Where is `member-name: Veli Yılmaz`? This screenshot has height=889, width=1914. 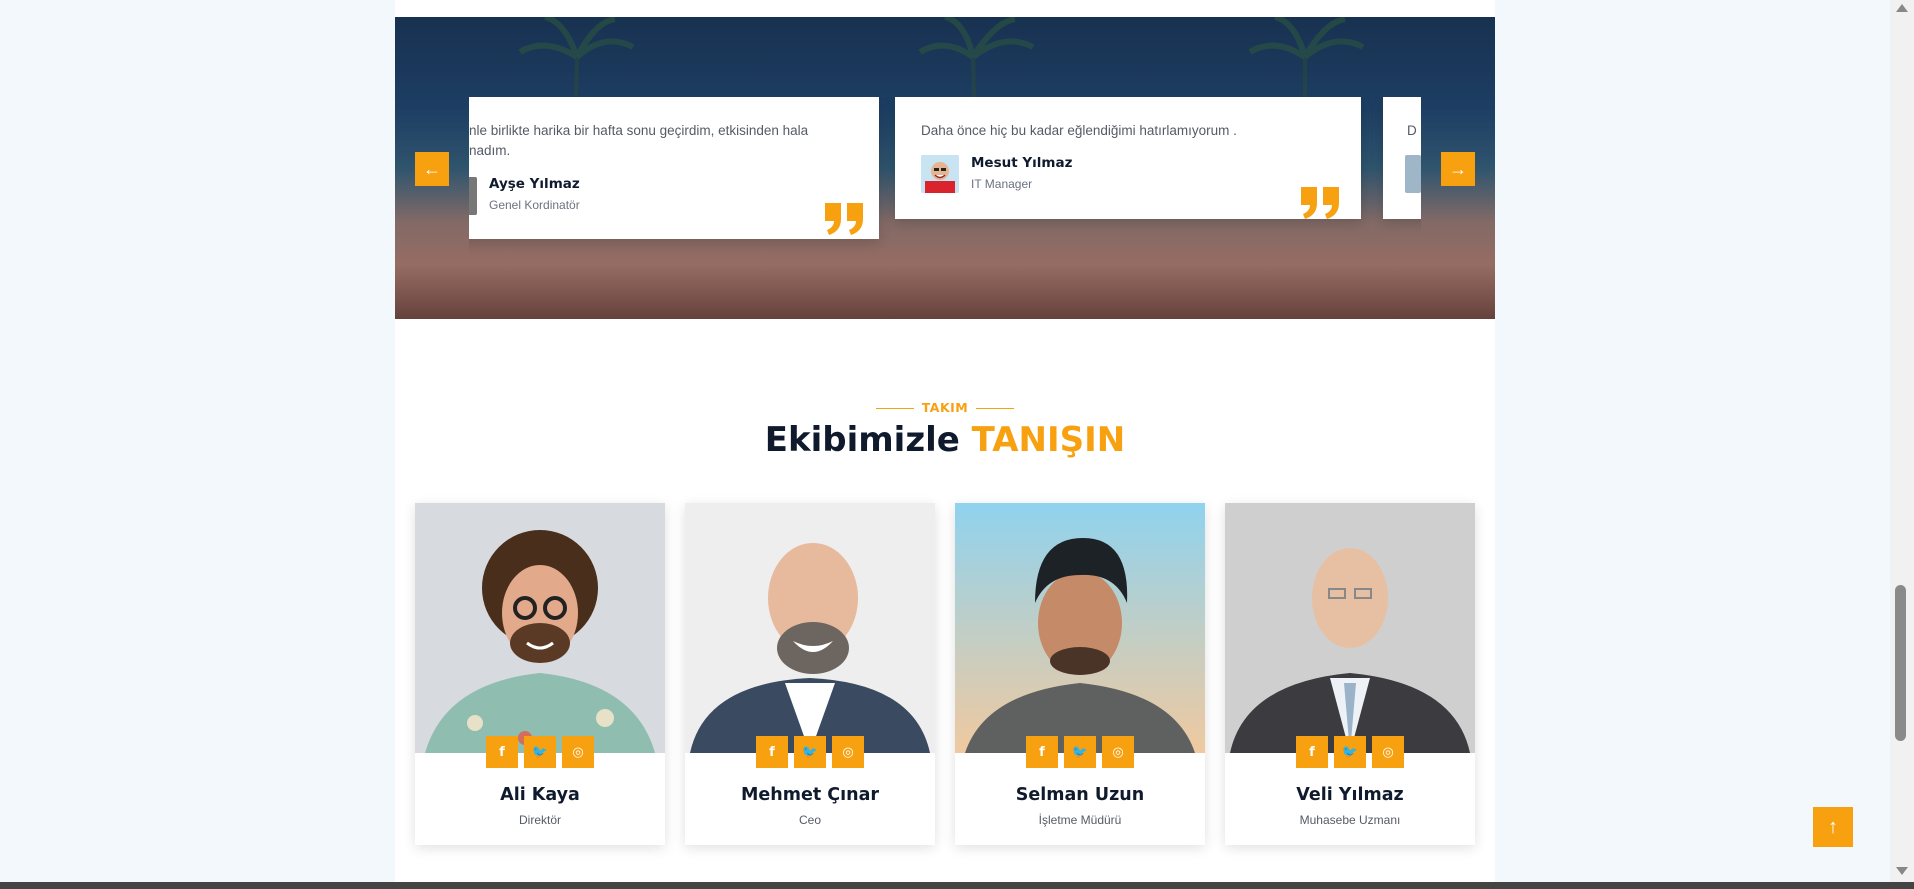
member-name: Veli Yılmaz is located at coordinates (1350, 795).